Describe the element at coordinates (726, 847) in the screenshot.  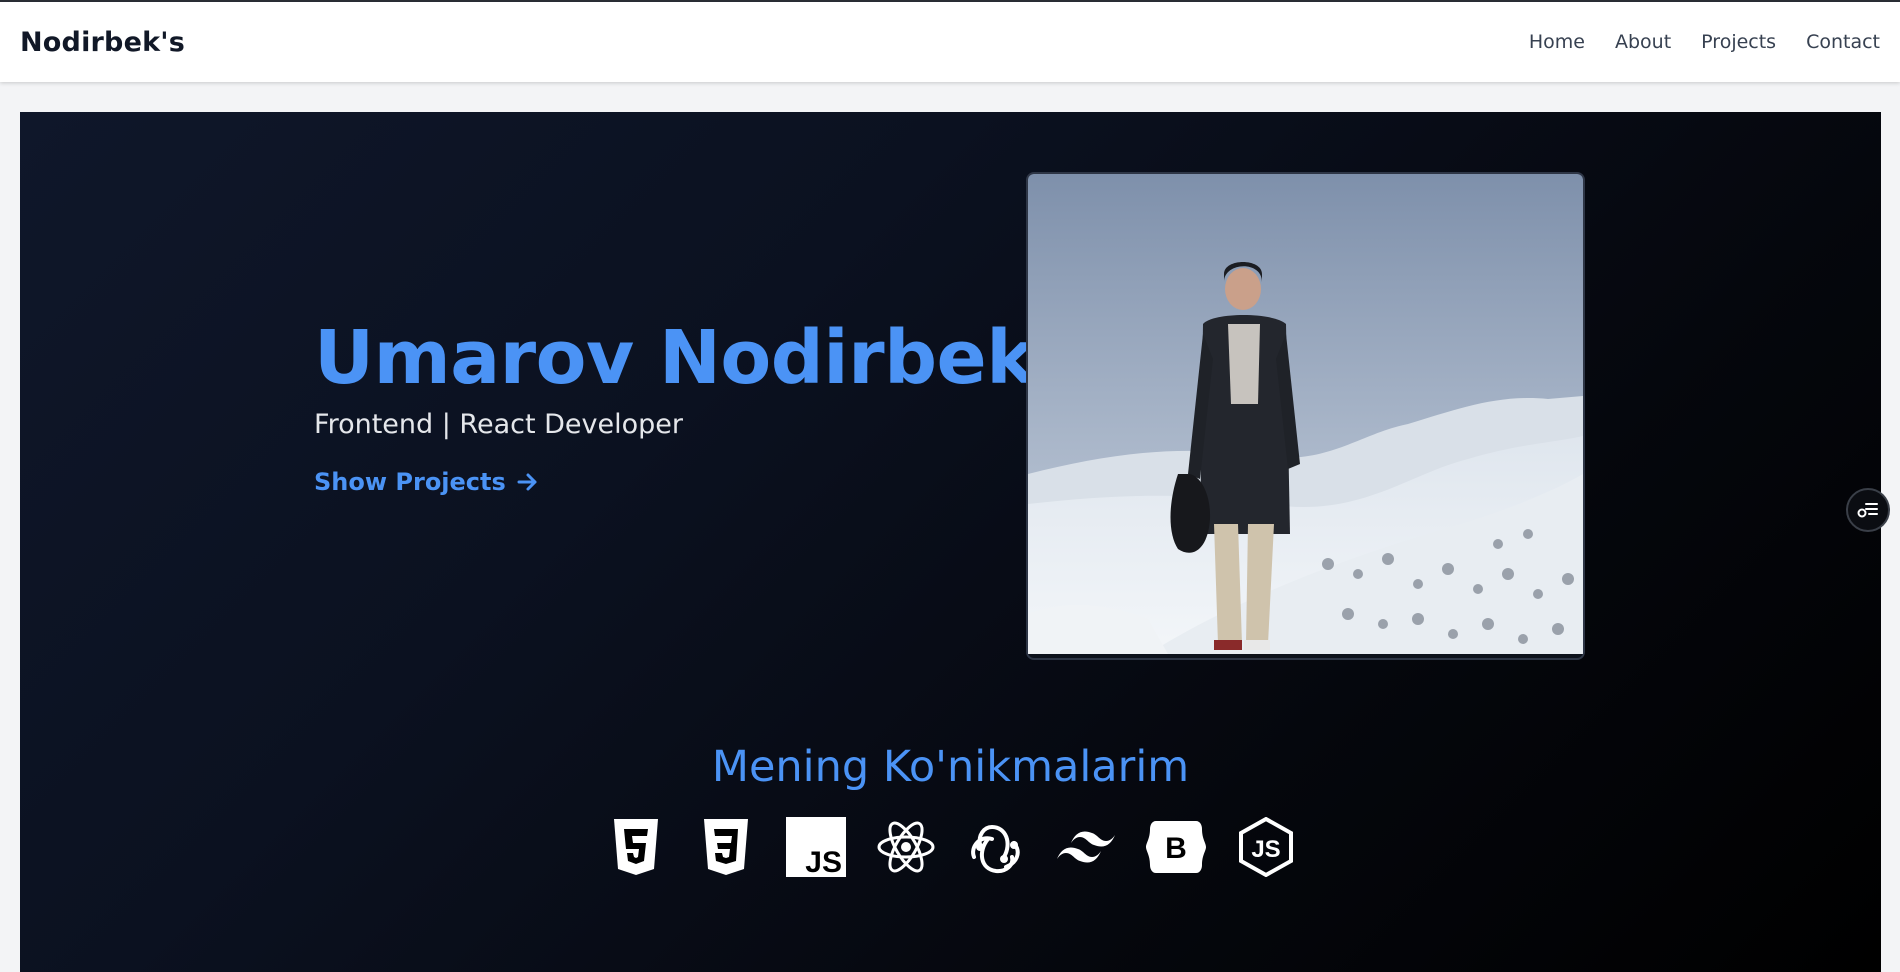
I see `css3-icon` at that location.